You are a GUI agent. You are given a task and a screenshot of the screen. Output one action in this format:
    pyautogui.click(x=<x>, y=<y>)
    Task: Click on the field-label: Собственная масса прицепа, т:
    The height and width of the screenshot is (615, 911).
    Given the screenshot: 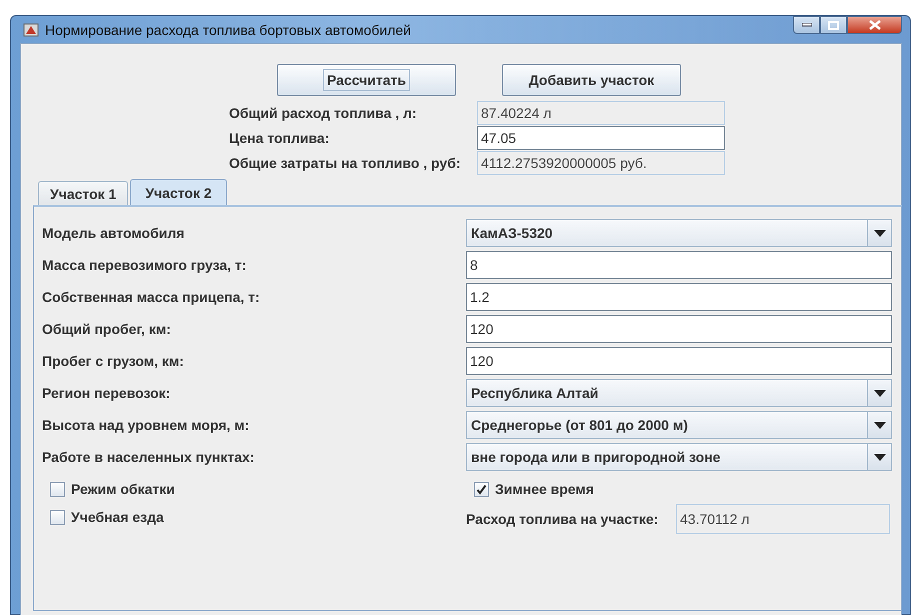 What is the action you would take?
    pyautogui.click(x=151, y=297)
    